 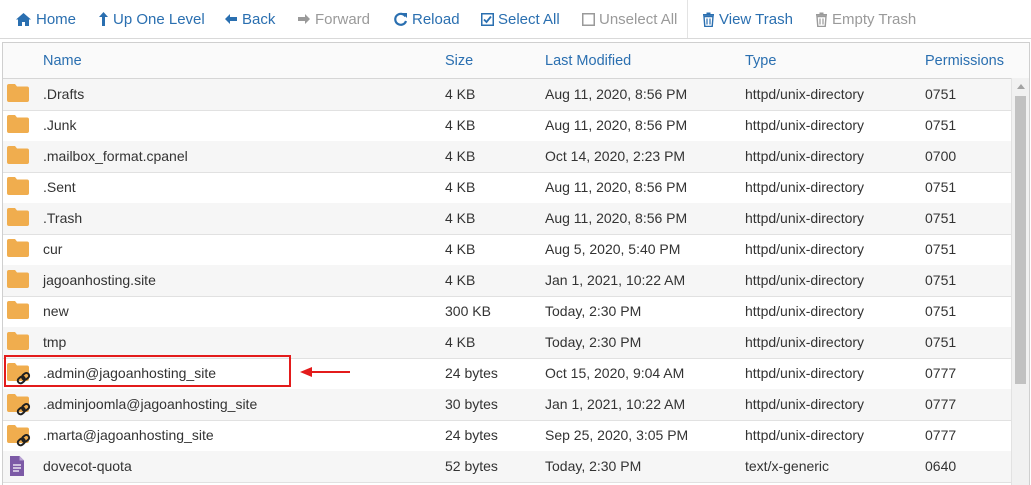 I want to click on scroll-up-button, so click(x=1020, y=86).